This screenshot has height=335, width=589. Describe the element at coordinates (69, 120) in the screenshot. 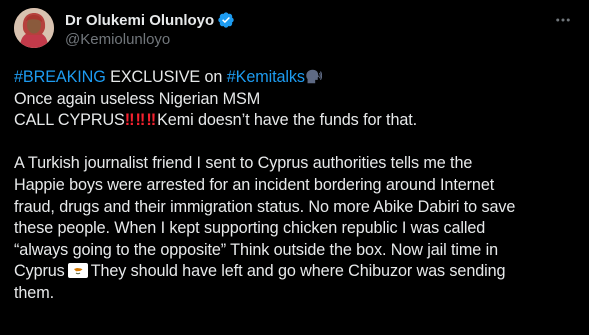

I see `text-call-cyprus: CALL CYPRUS` at that location.